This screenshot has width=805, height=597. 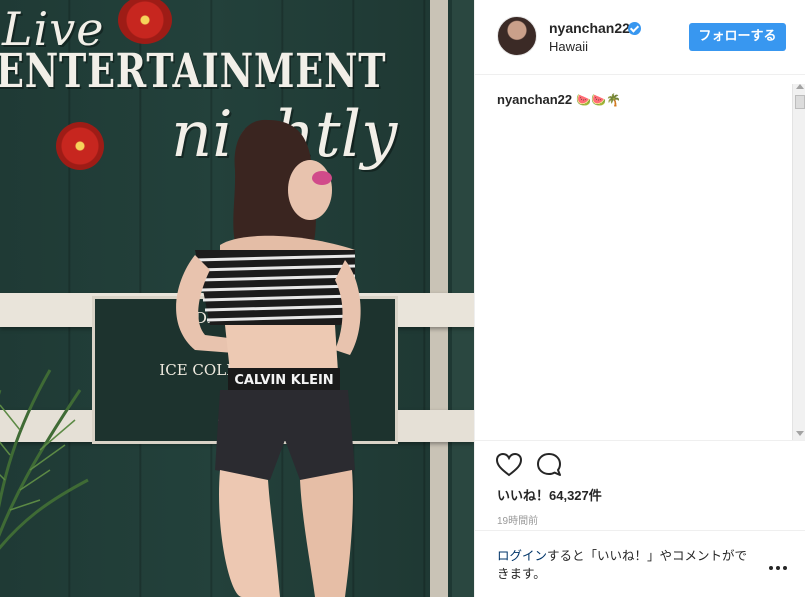 What do you see at coordinates (517, 519) in the screenshot?
I see `post-timestamp: 19時間前` at bounding box center [517, 519].